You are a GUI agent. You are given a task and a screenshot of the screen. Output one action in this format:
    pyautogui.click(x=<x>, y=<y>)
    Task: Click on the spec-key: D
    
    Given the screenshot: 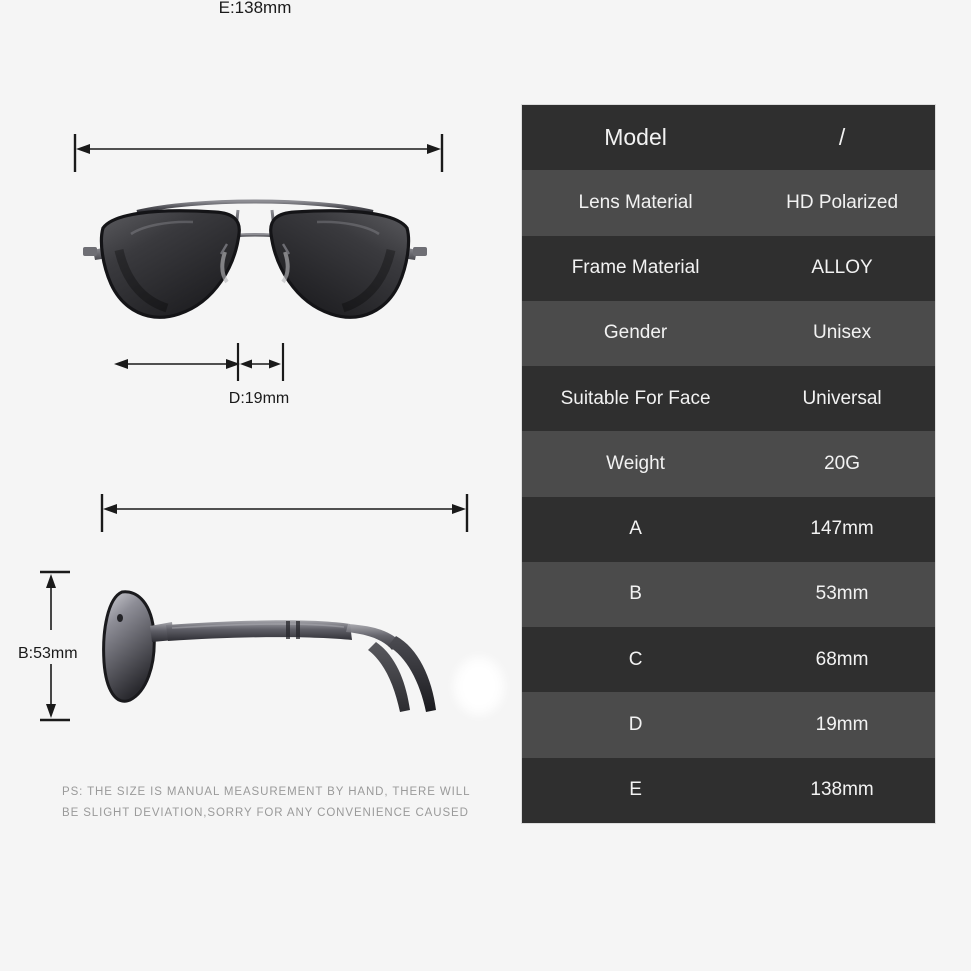 What is the action you would take?
    pyautogui.click(x=635, y=725)
    